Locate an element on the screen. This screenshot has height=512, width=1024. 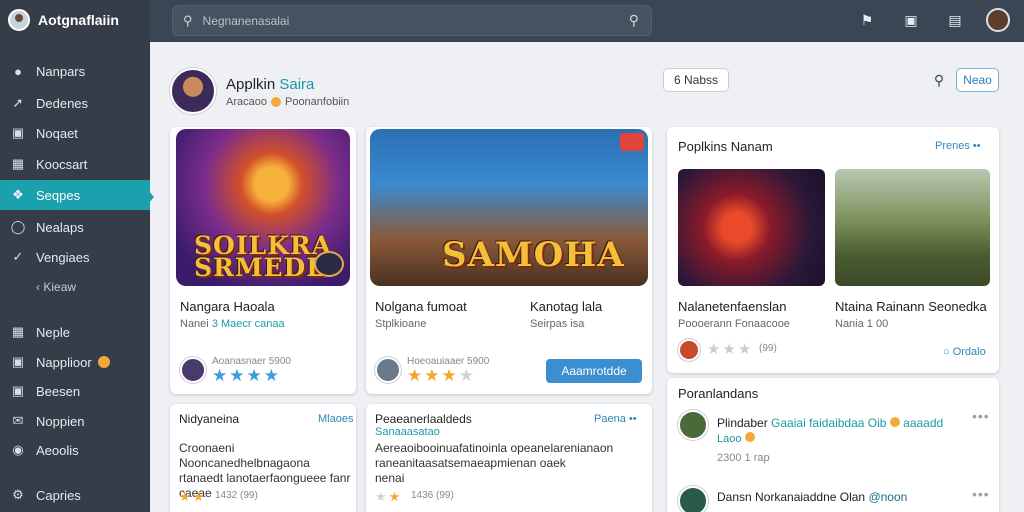
home-icon: ● is located at coordinates (18, 71).